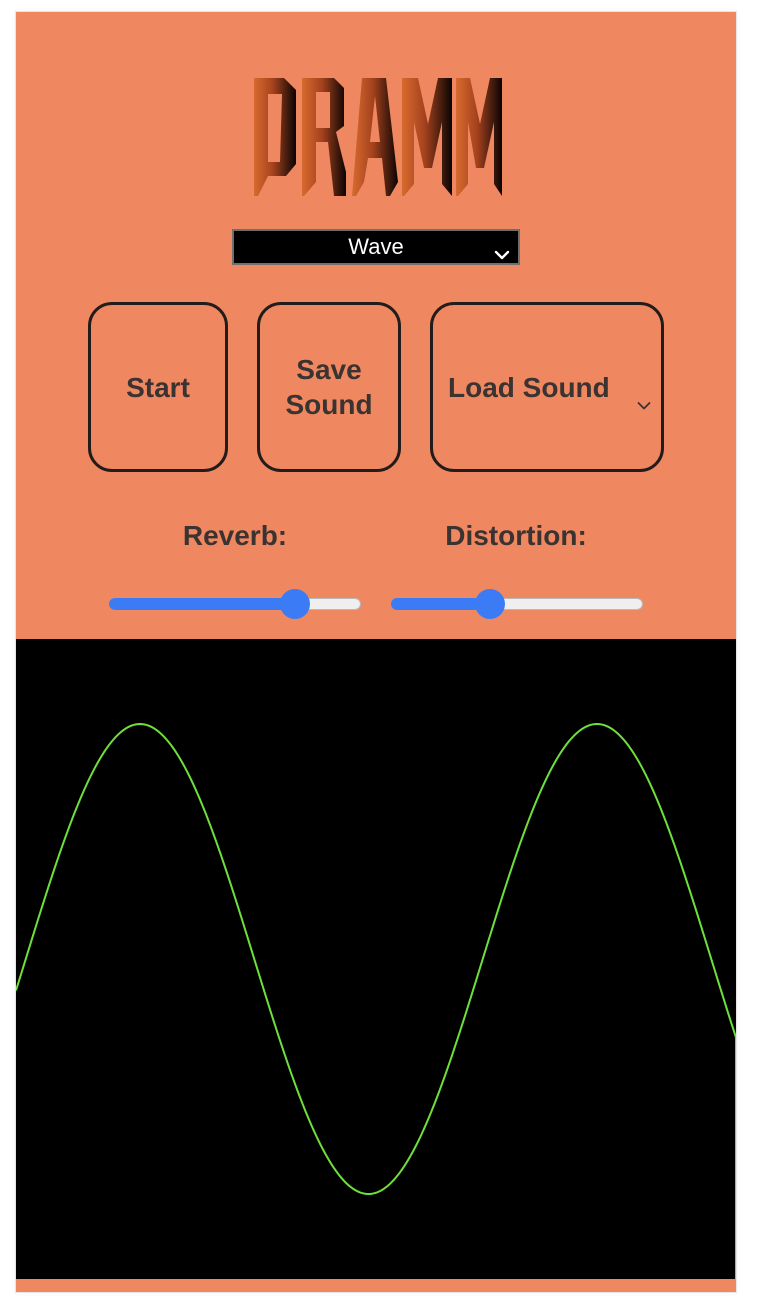 The height and width of the screenshot is (1314, 762). Describe the element at coordinates (202, 604) in the screenshot. I see `reverb-slider-fill` at that location.